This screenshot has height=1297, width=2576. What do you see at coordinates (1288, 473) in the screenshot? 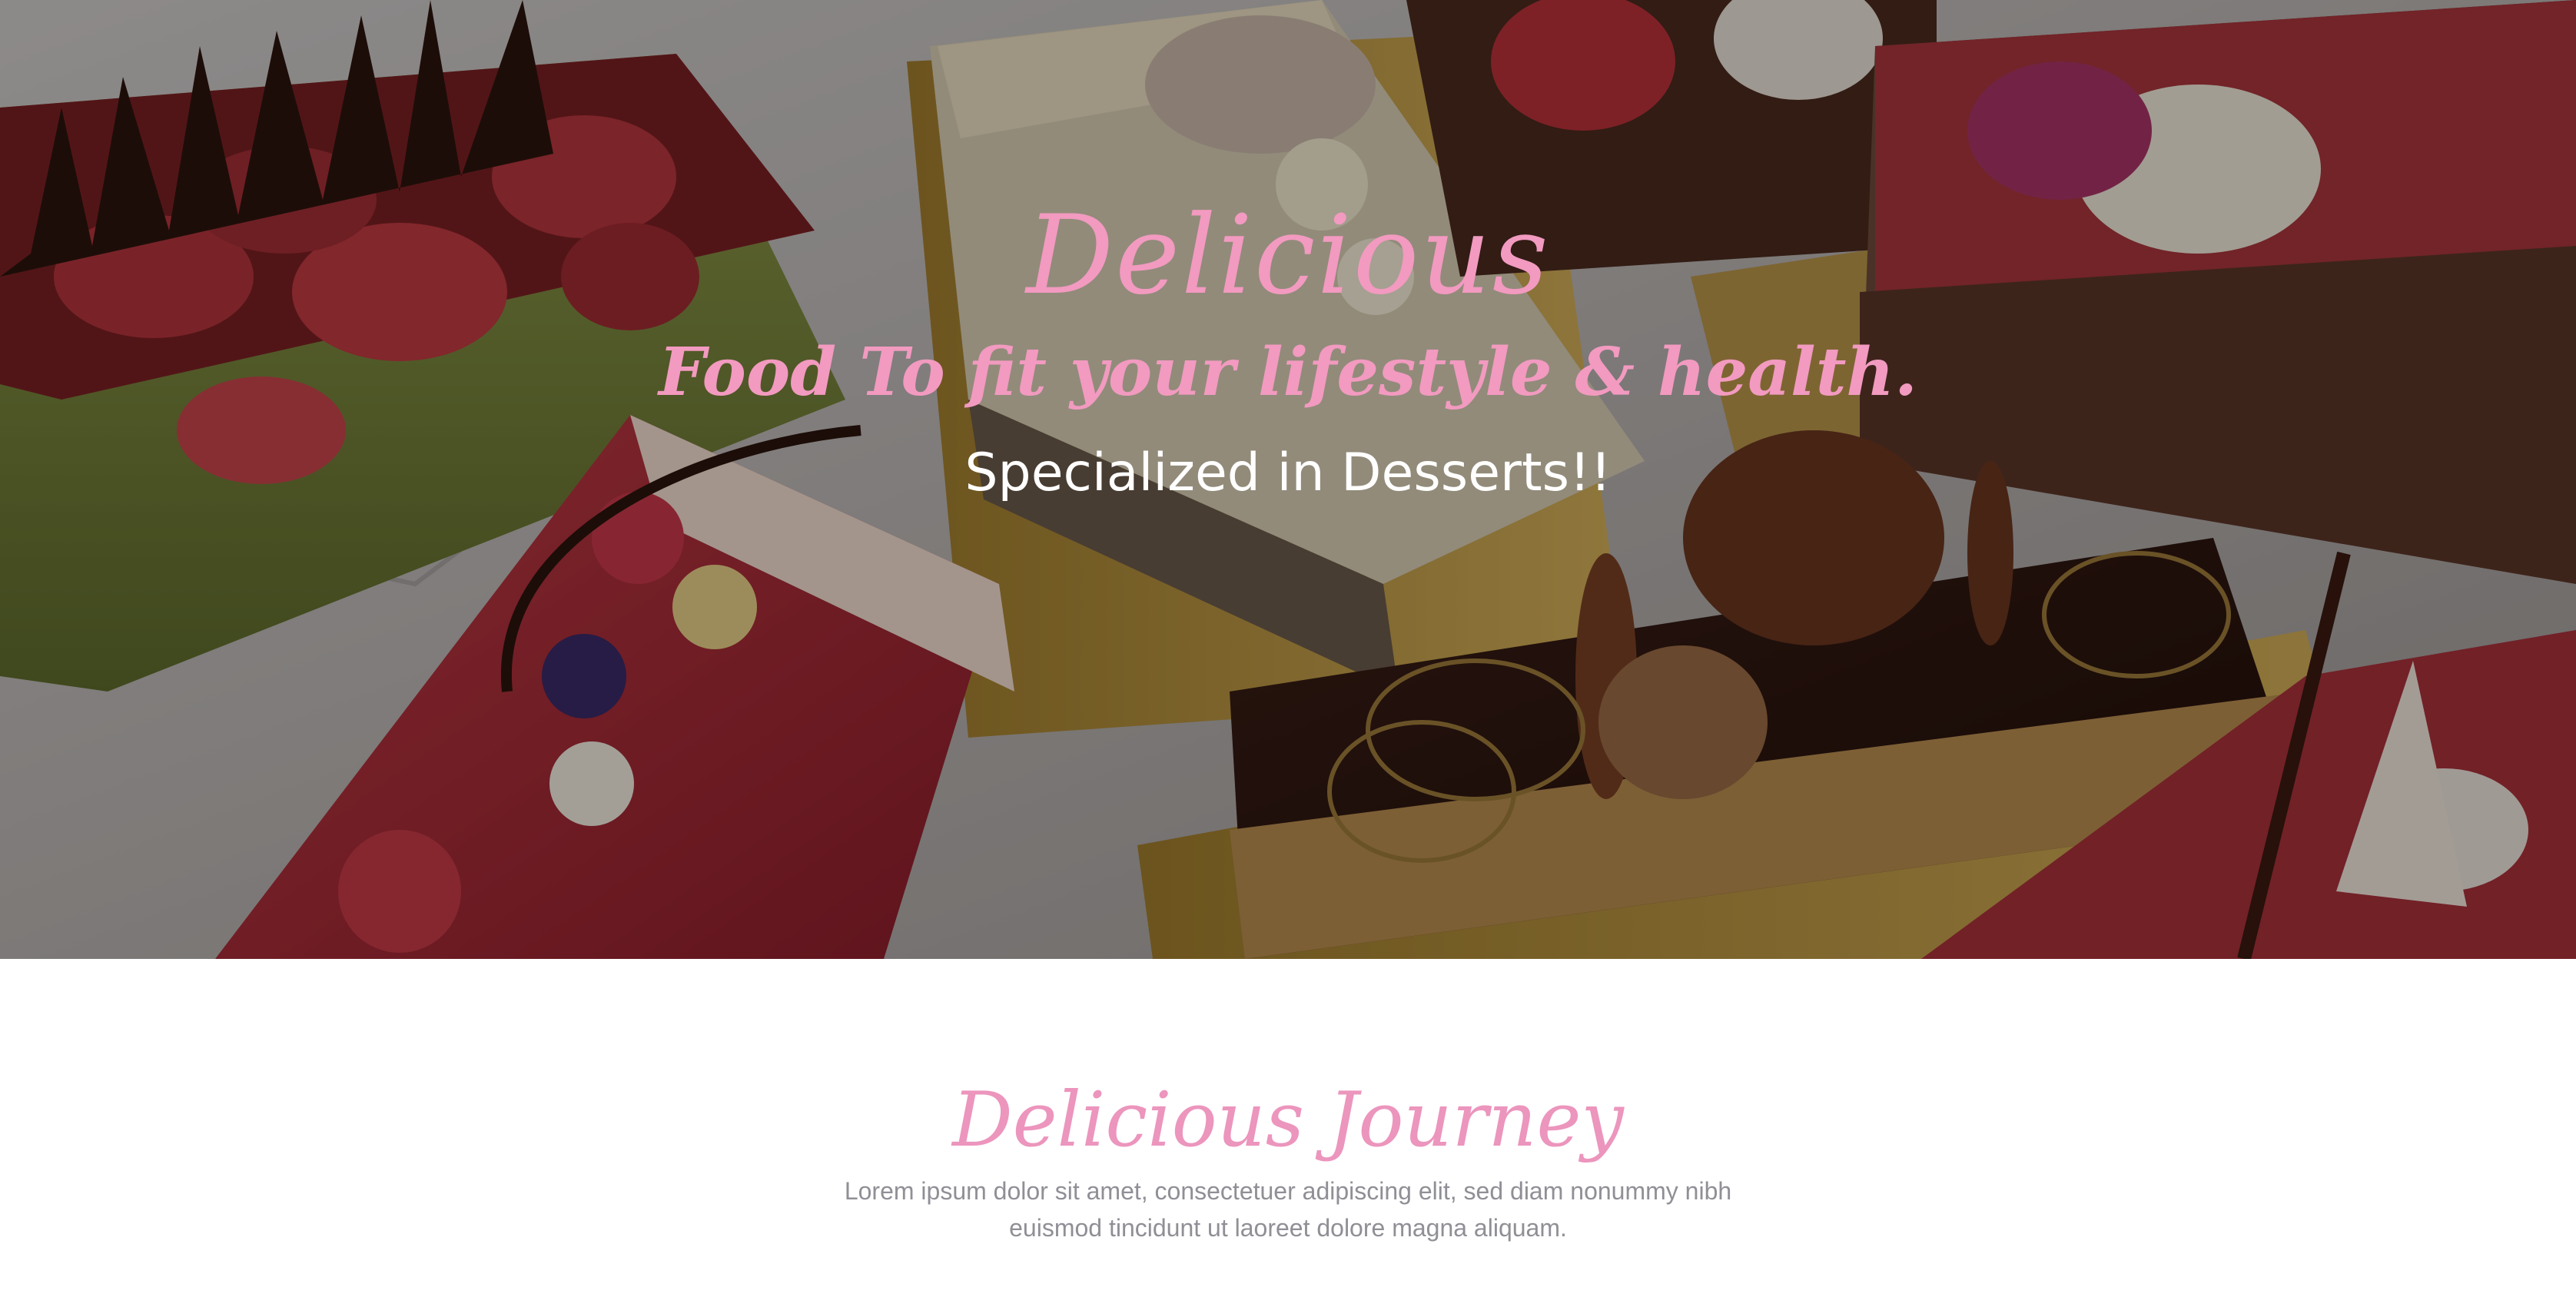
I see `hero-tagline: Specialized in Desserts!!` at bounding box center [1288, 473].